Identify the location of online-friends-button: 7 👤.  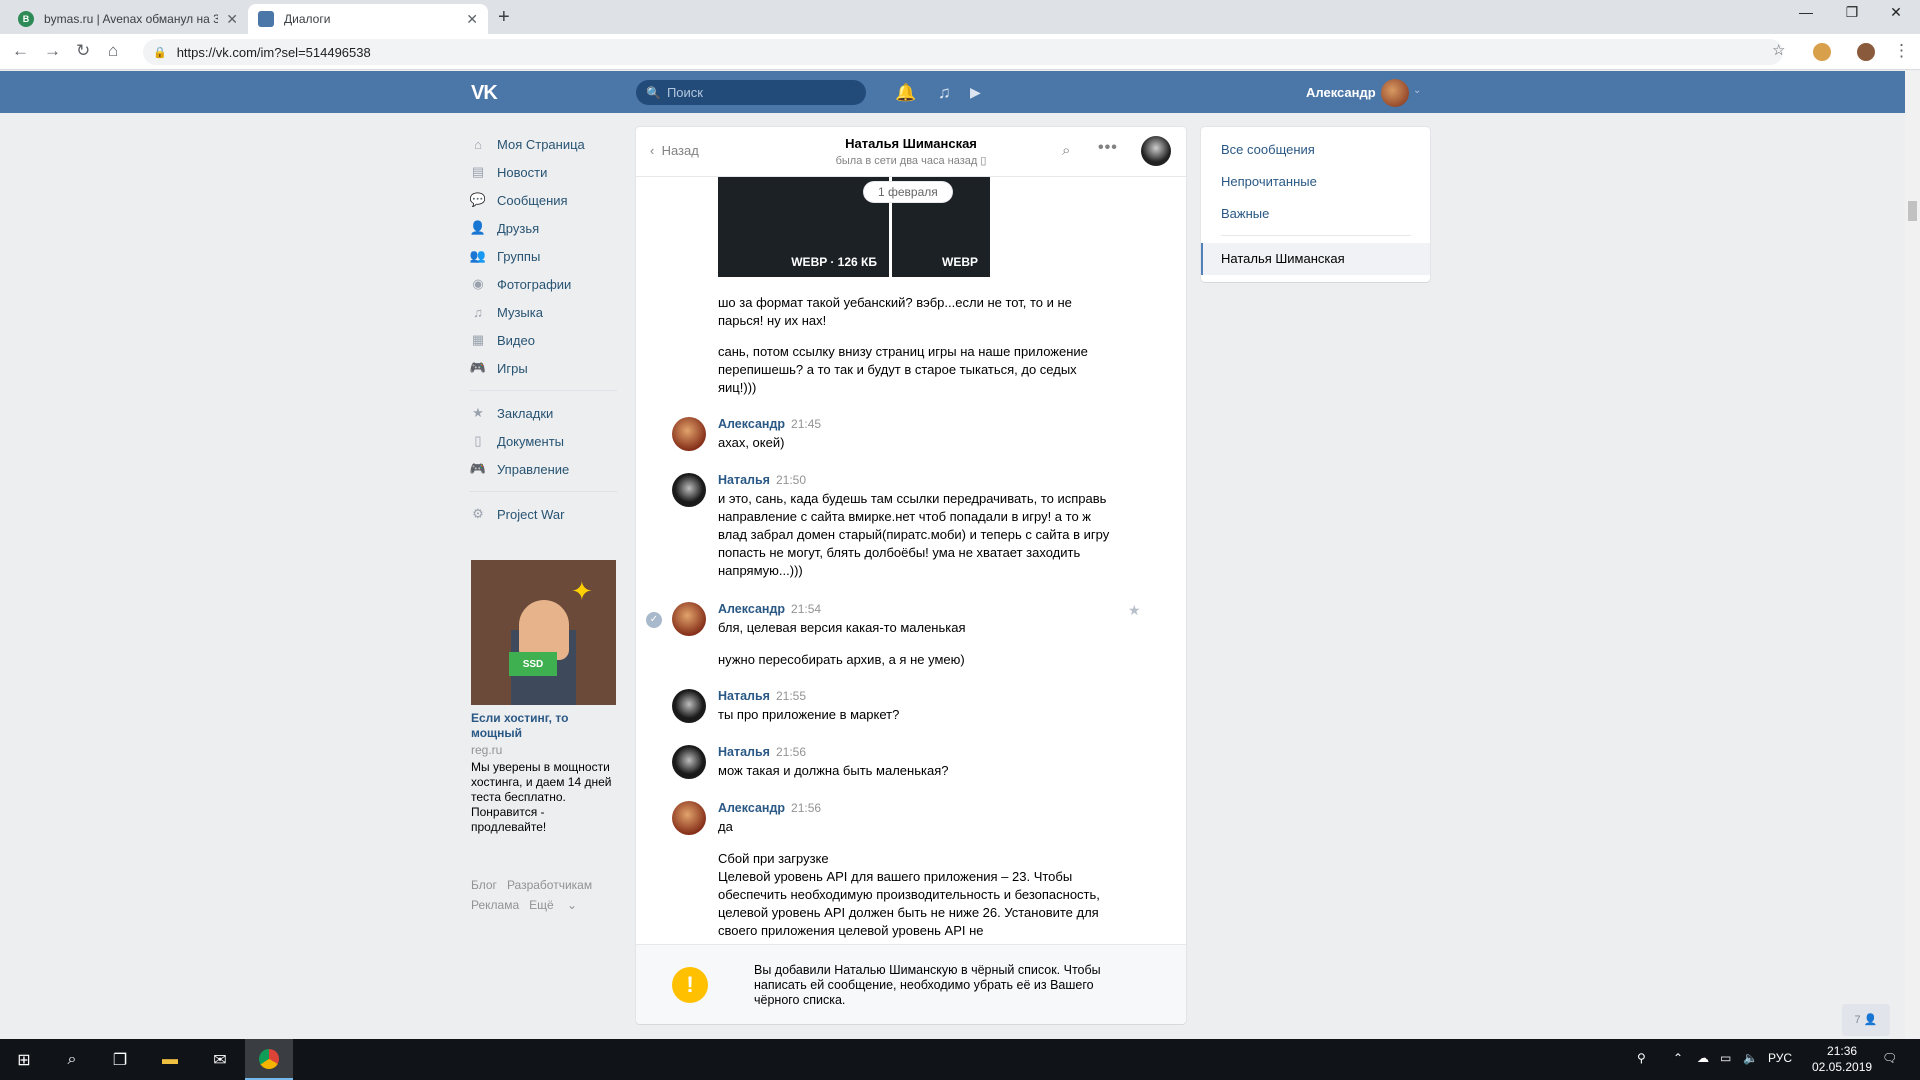
(1866, 1020).